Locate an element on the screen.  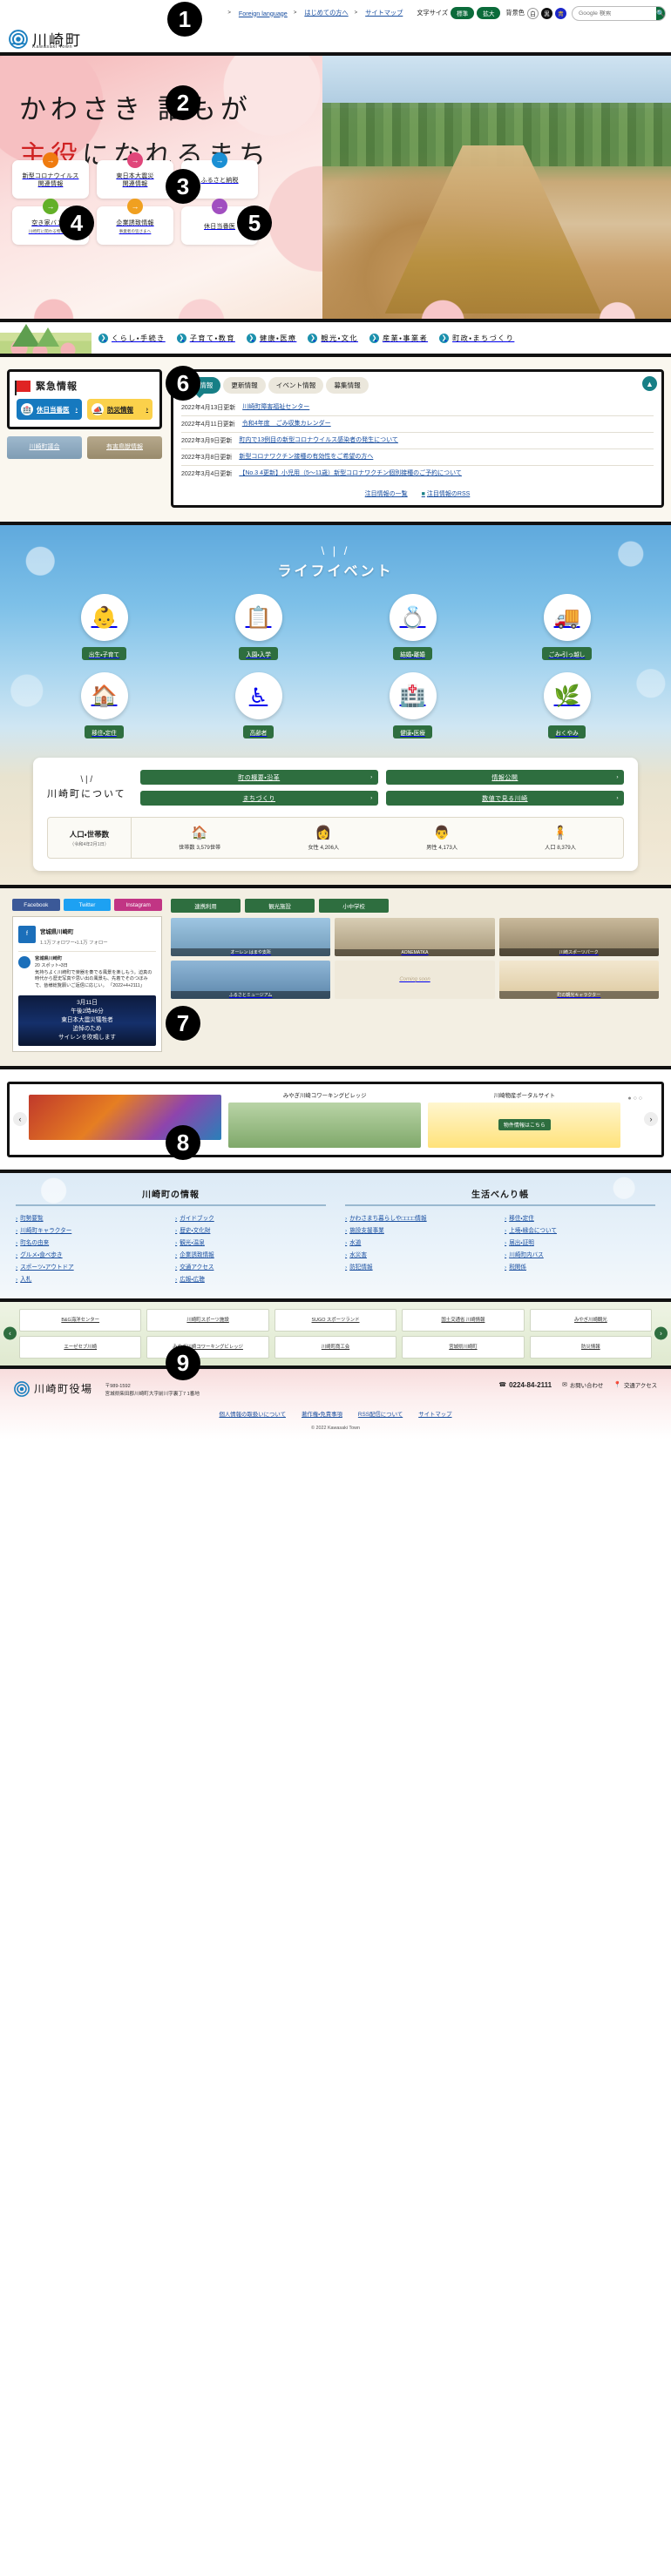
tile-town-council: 川崎町議会 is located at coordinates (44, 448).